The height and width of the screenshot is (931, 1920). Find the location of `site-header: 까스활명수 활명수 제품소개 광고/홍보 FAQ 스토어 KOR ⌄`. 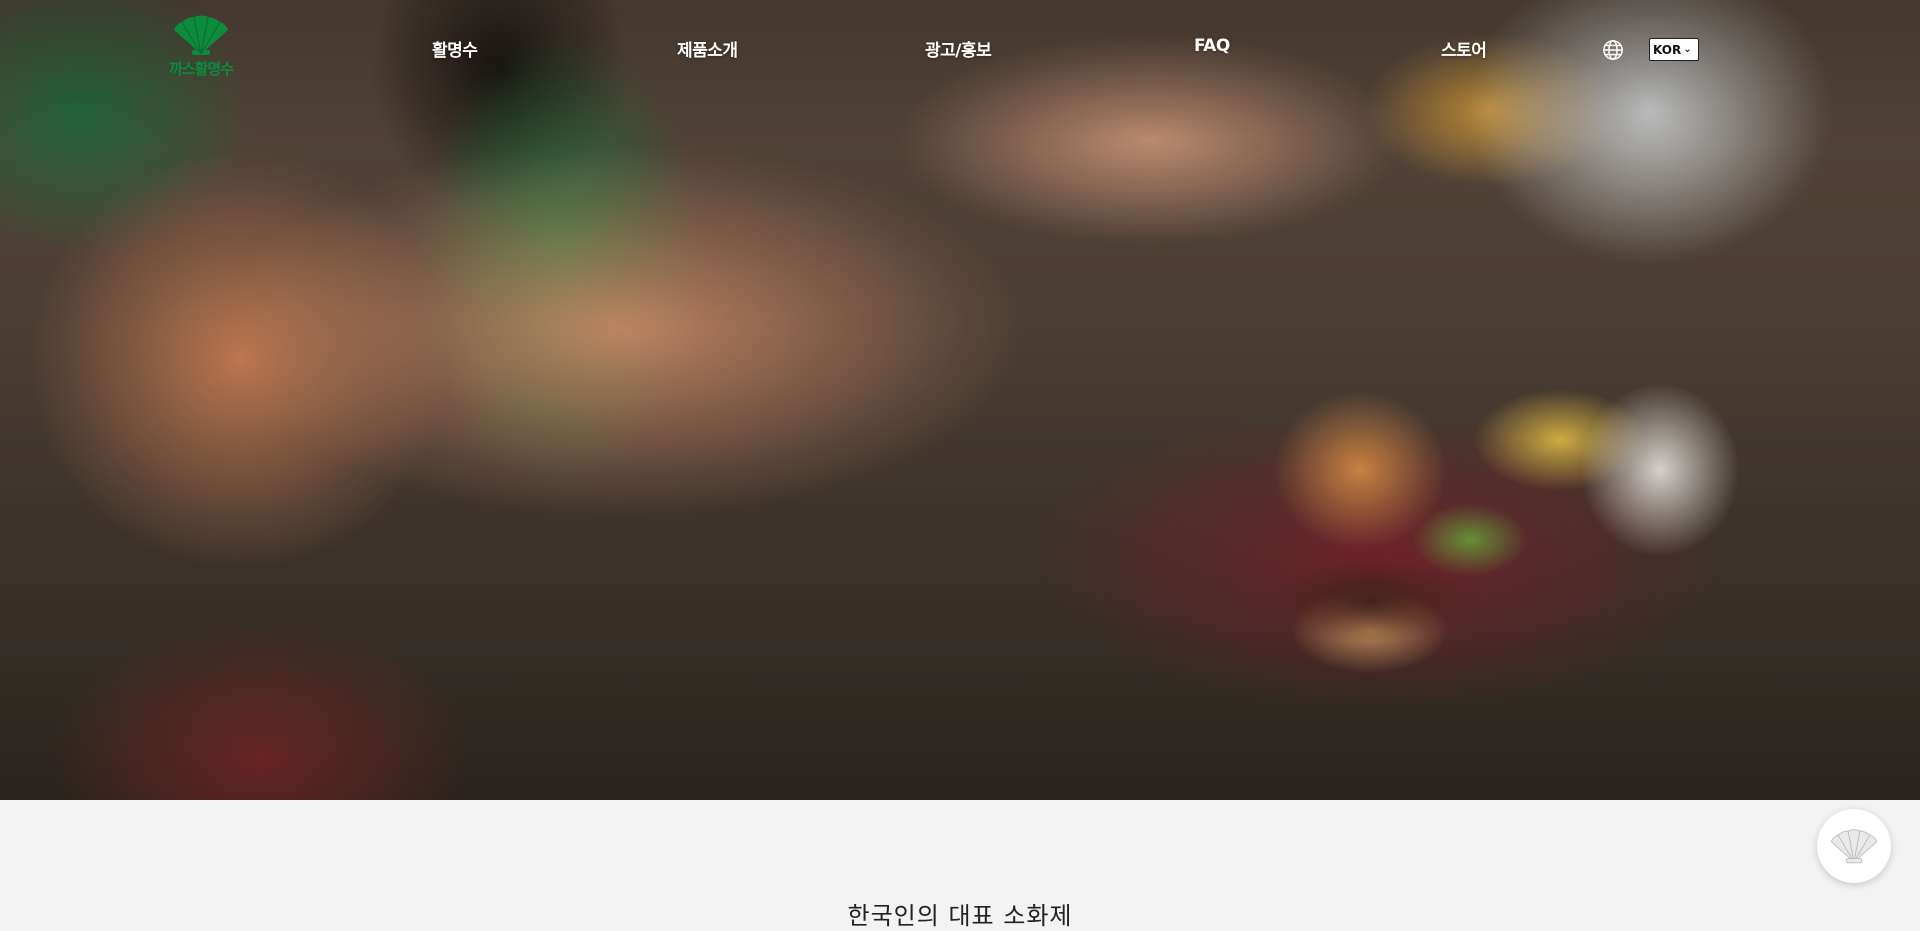

site-header: 까스활명수 활명수 제품소개 광고/홍보 FAQ 스토어 KOR ⌄ is located at coordinates (960, 50).